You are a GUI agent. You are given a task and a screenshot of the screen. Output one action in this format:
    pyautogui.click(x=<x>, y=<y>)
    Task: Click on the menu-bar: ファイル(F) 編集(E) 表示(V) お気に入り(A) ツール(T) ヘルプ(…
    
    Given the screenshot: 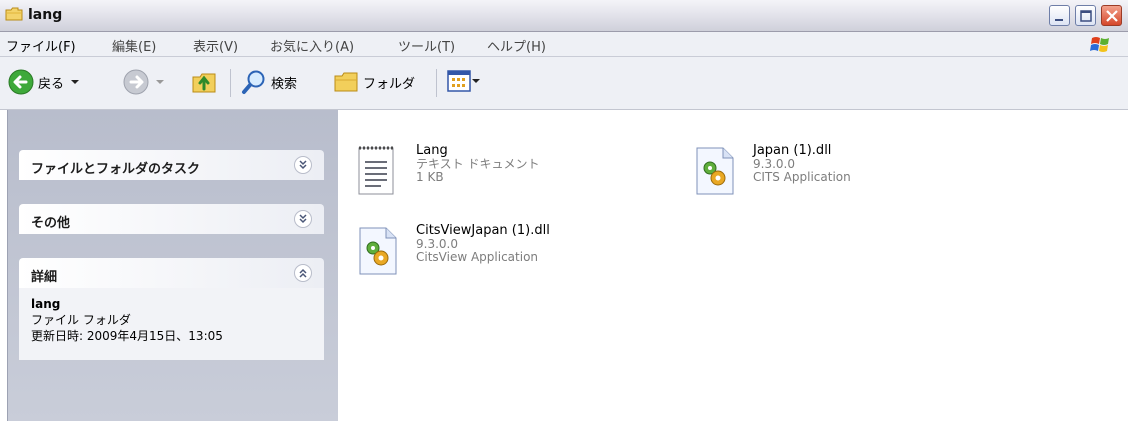 What is the action you would take?
    pyautogui.click(x=564, y=44)
    